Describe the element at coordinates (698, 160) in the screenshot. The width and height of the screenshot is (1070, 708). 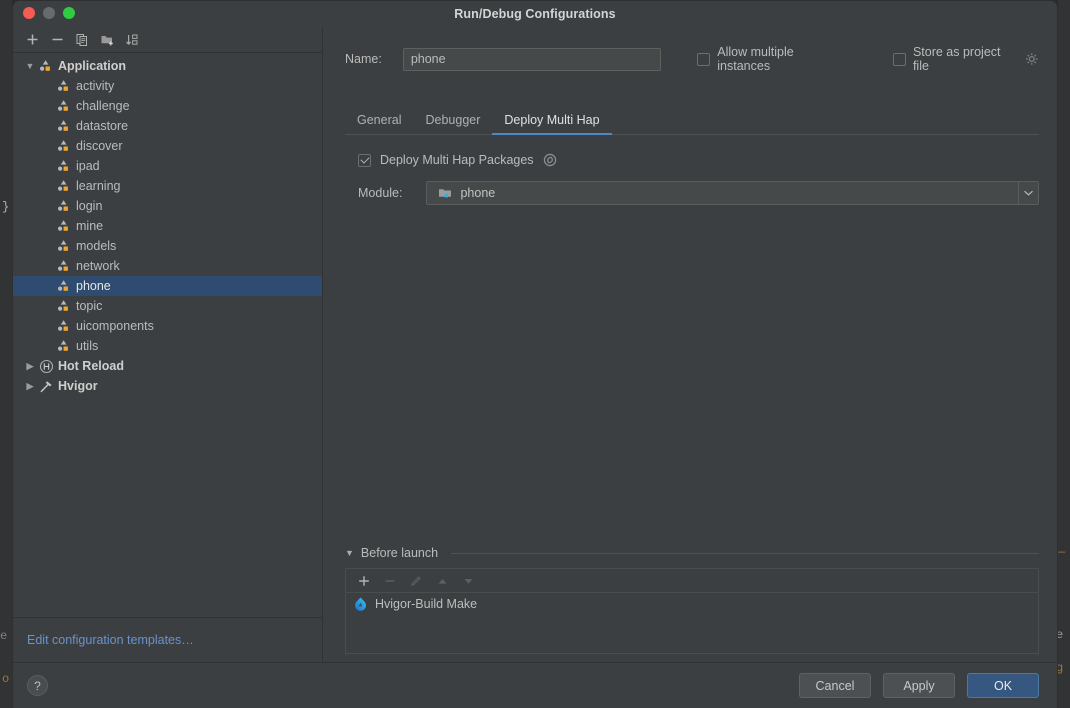
I see `deploy-multi-hap-row: Deploy Multi Hap Packages` at that location.